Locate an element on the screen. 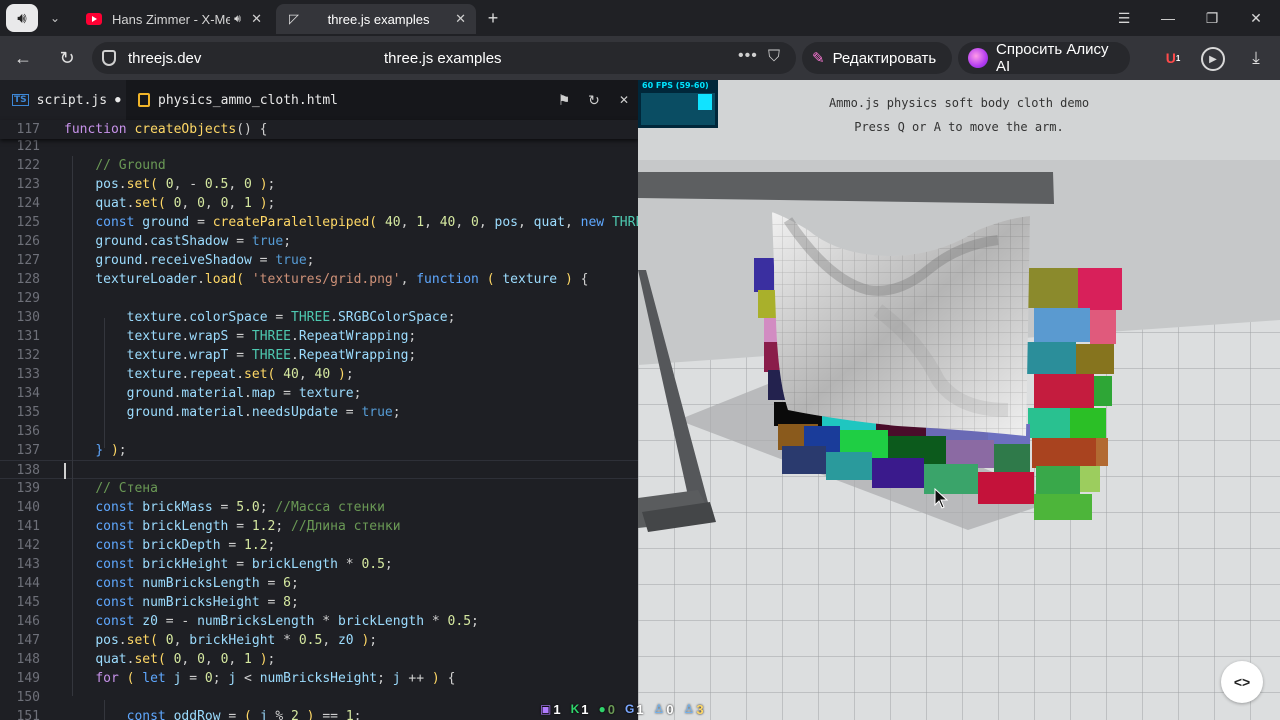  code-line: 142 const brickDepth = 1.2; is located at coordinates (319, 545).